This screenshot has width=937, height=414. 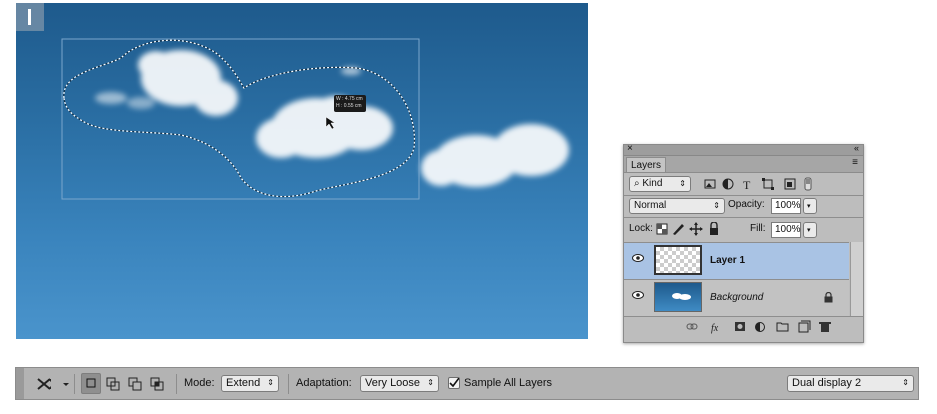 I want to click on workspace-select: Dual display 2 ⇕, so click(x=850, y=383).